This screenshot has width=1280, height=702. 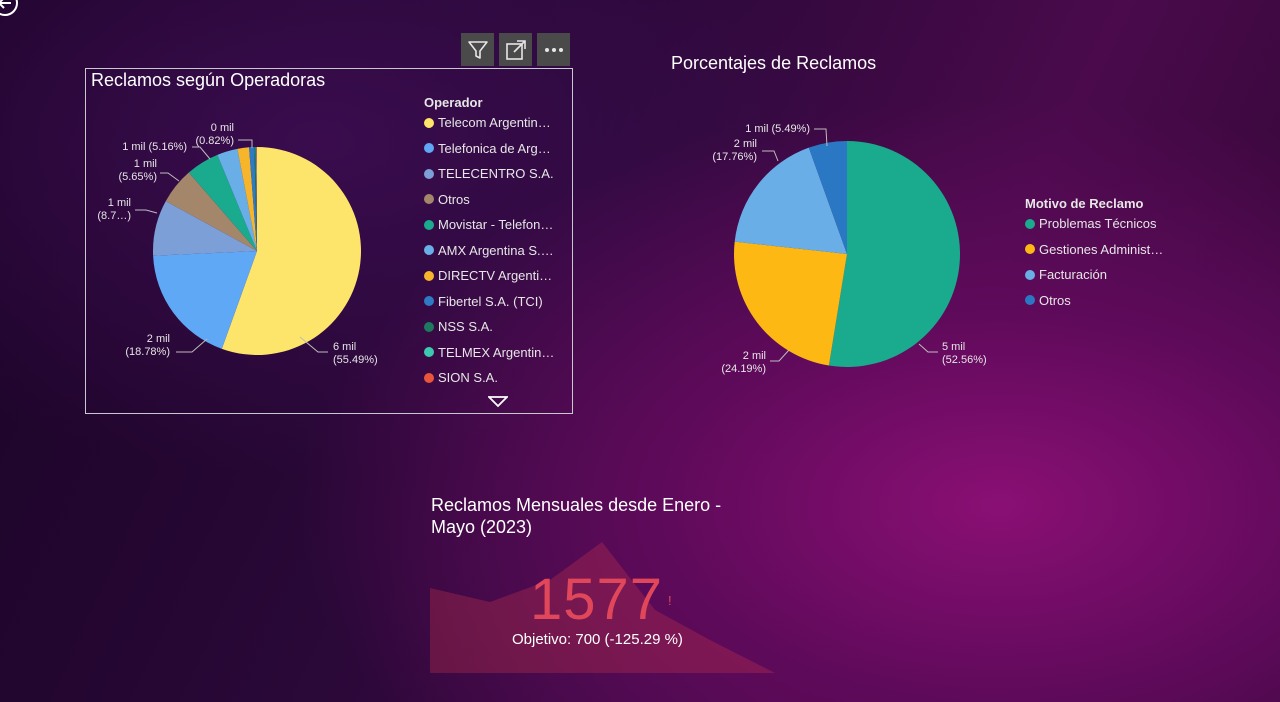 What do you see at coordinates (734, 150) in the screenshot?
I see `slice-data-label: 2 mil (17.76%)` at bounding box center [734, 150].